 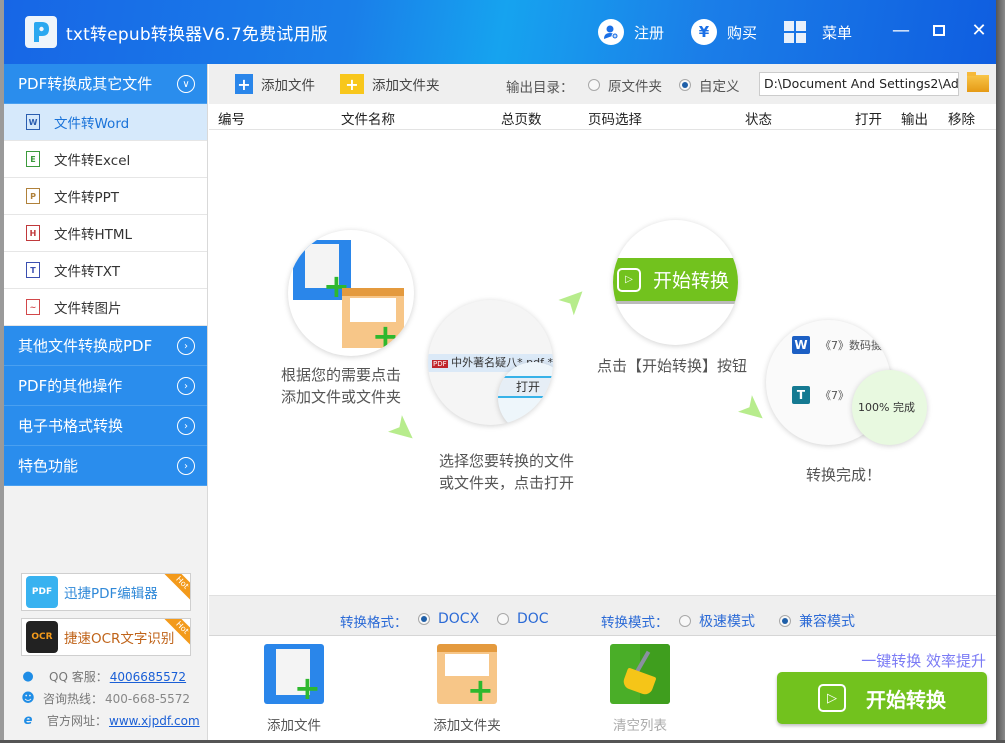 I want to click on contact-label: QQ 客服：, so click(x=78, y=677).